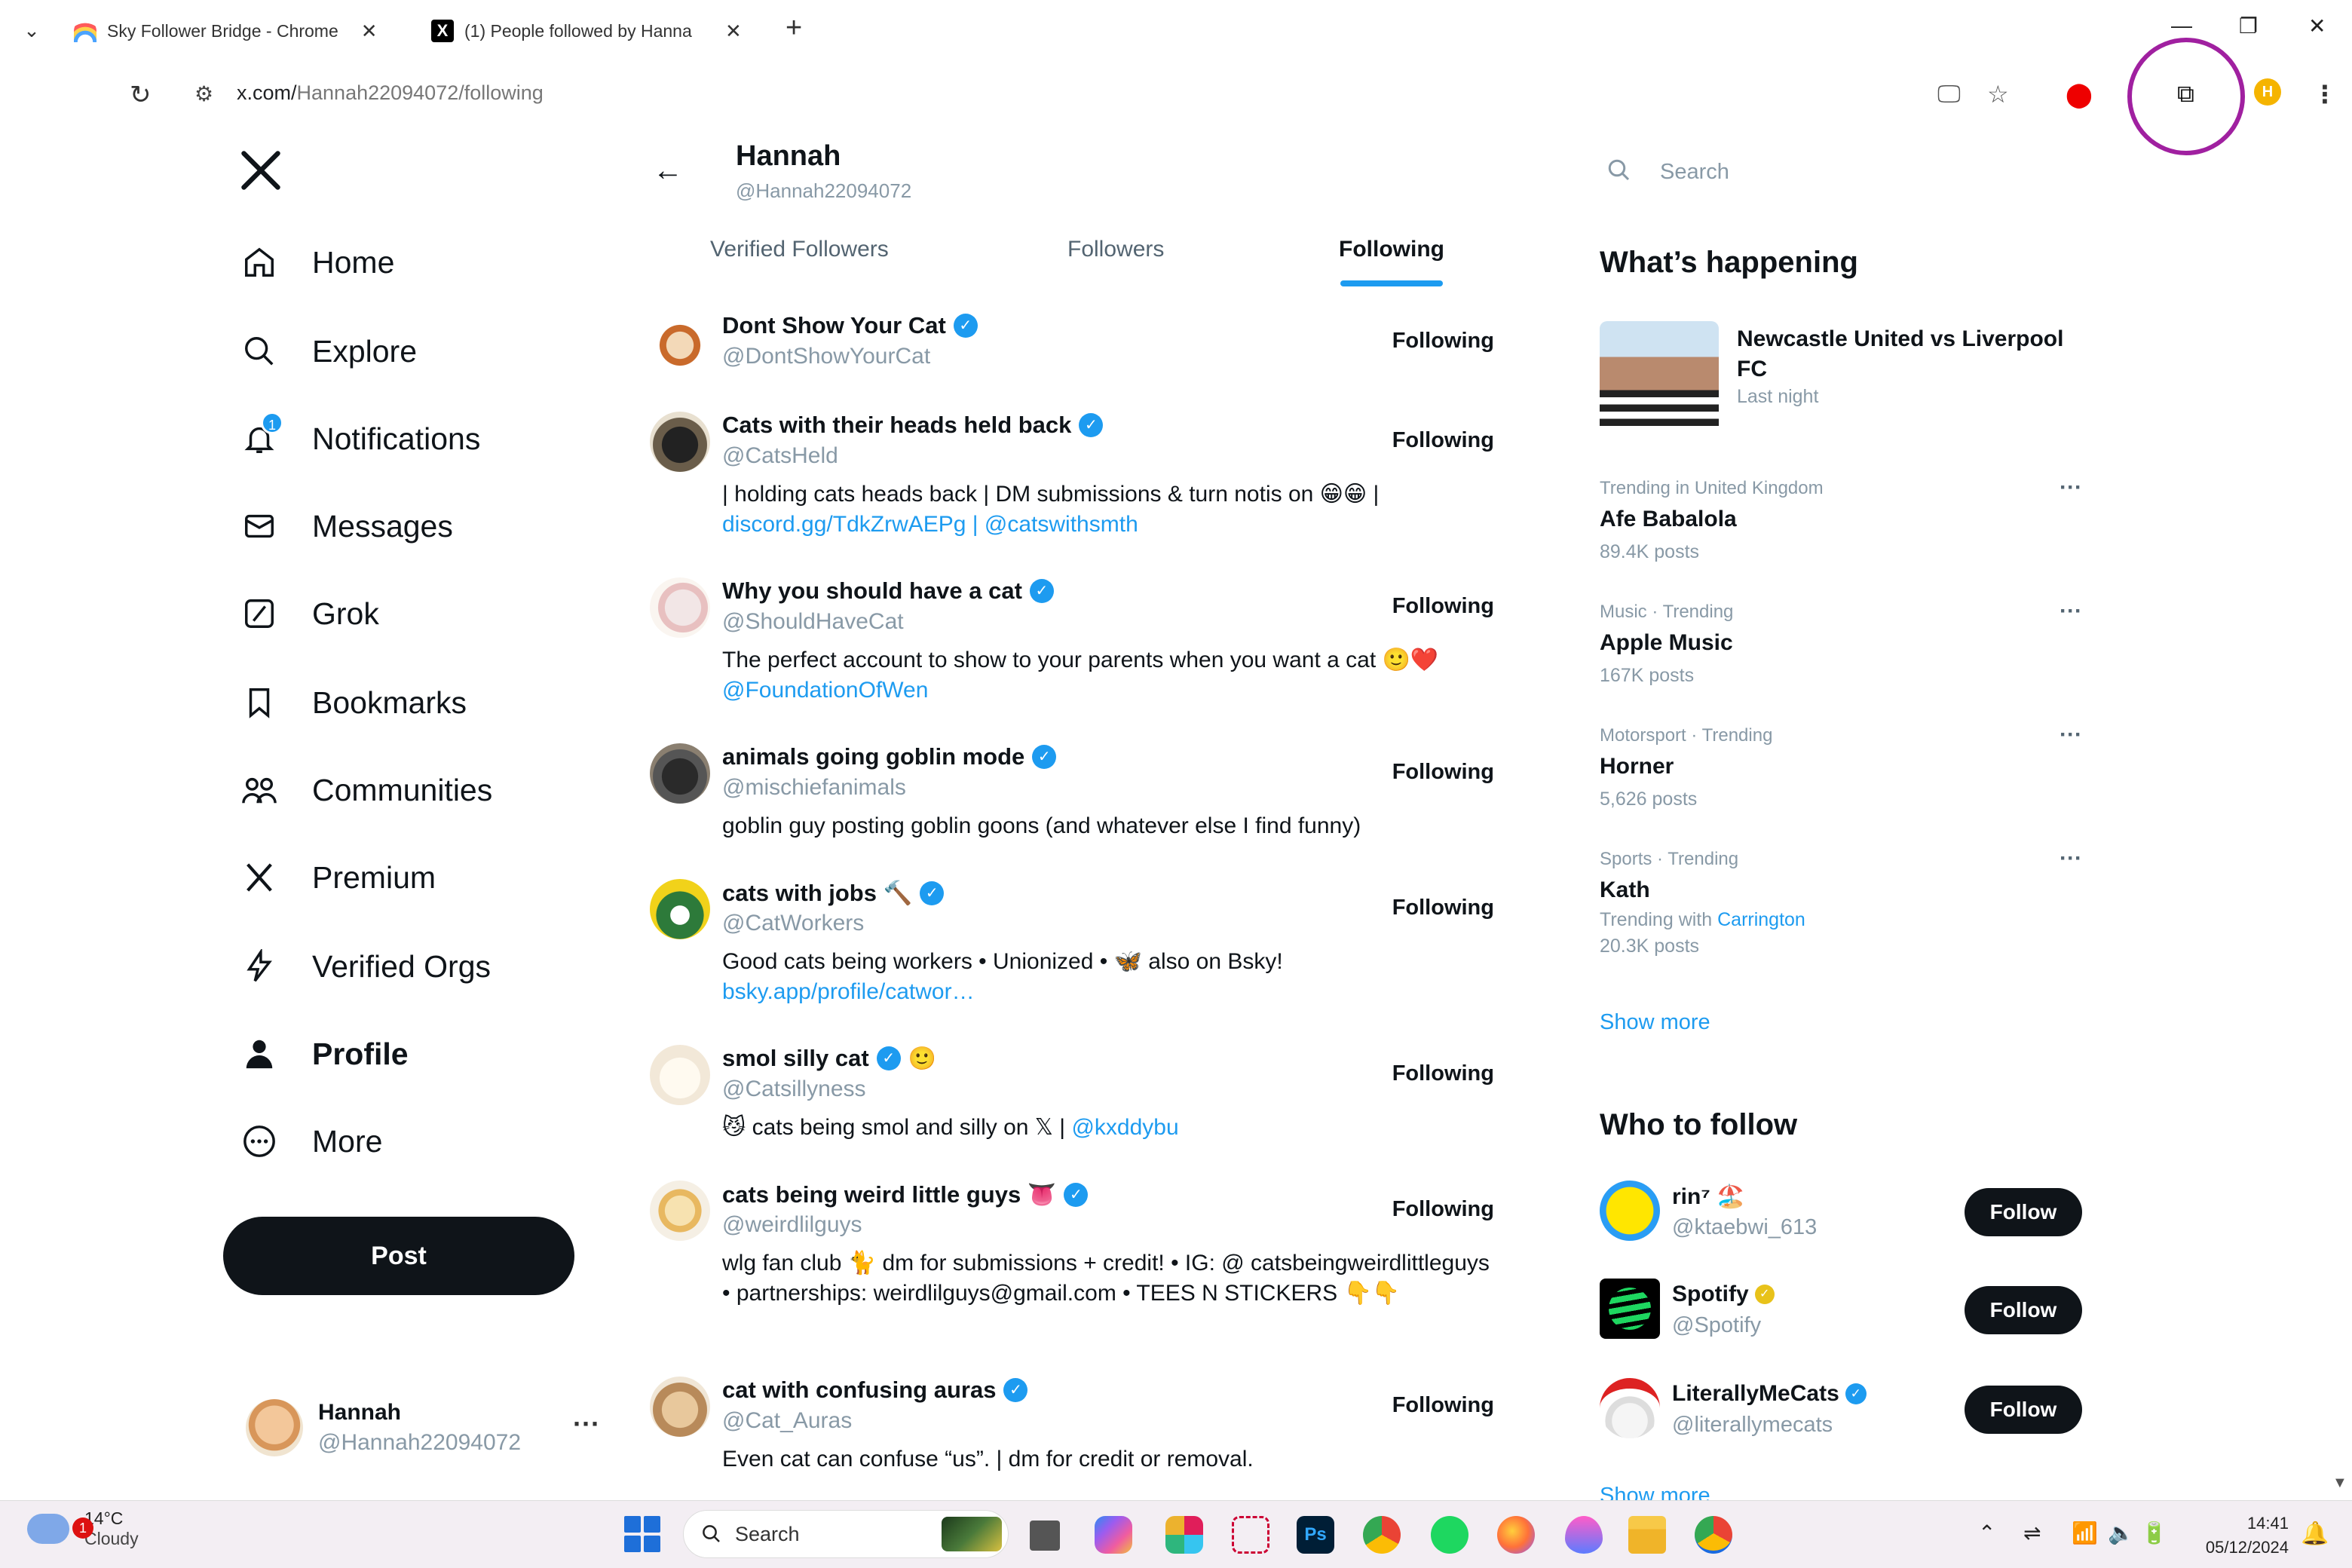 Image resolution: width=2352 pixels, height=1568 pixels. What do you see at coordinates (2085, 1533) in the screenshot?
I see `wifi-icon: 📶` at bounding box center [2085, 1533].